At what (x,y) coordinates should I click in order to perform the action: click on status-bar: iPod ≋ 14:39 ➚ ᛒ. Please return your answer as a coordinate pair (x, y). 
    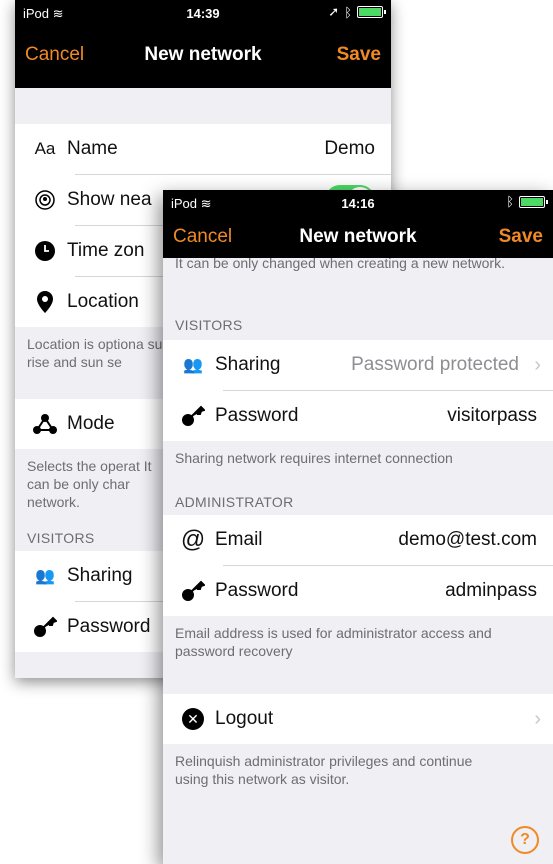
    Looking at the image, I should click on (203, 13).